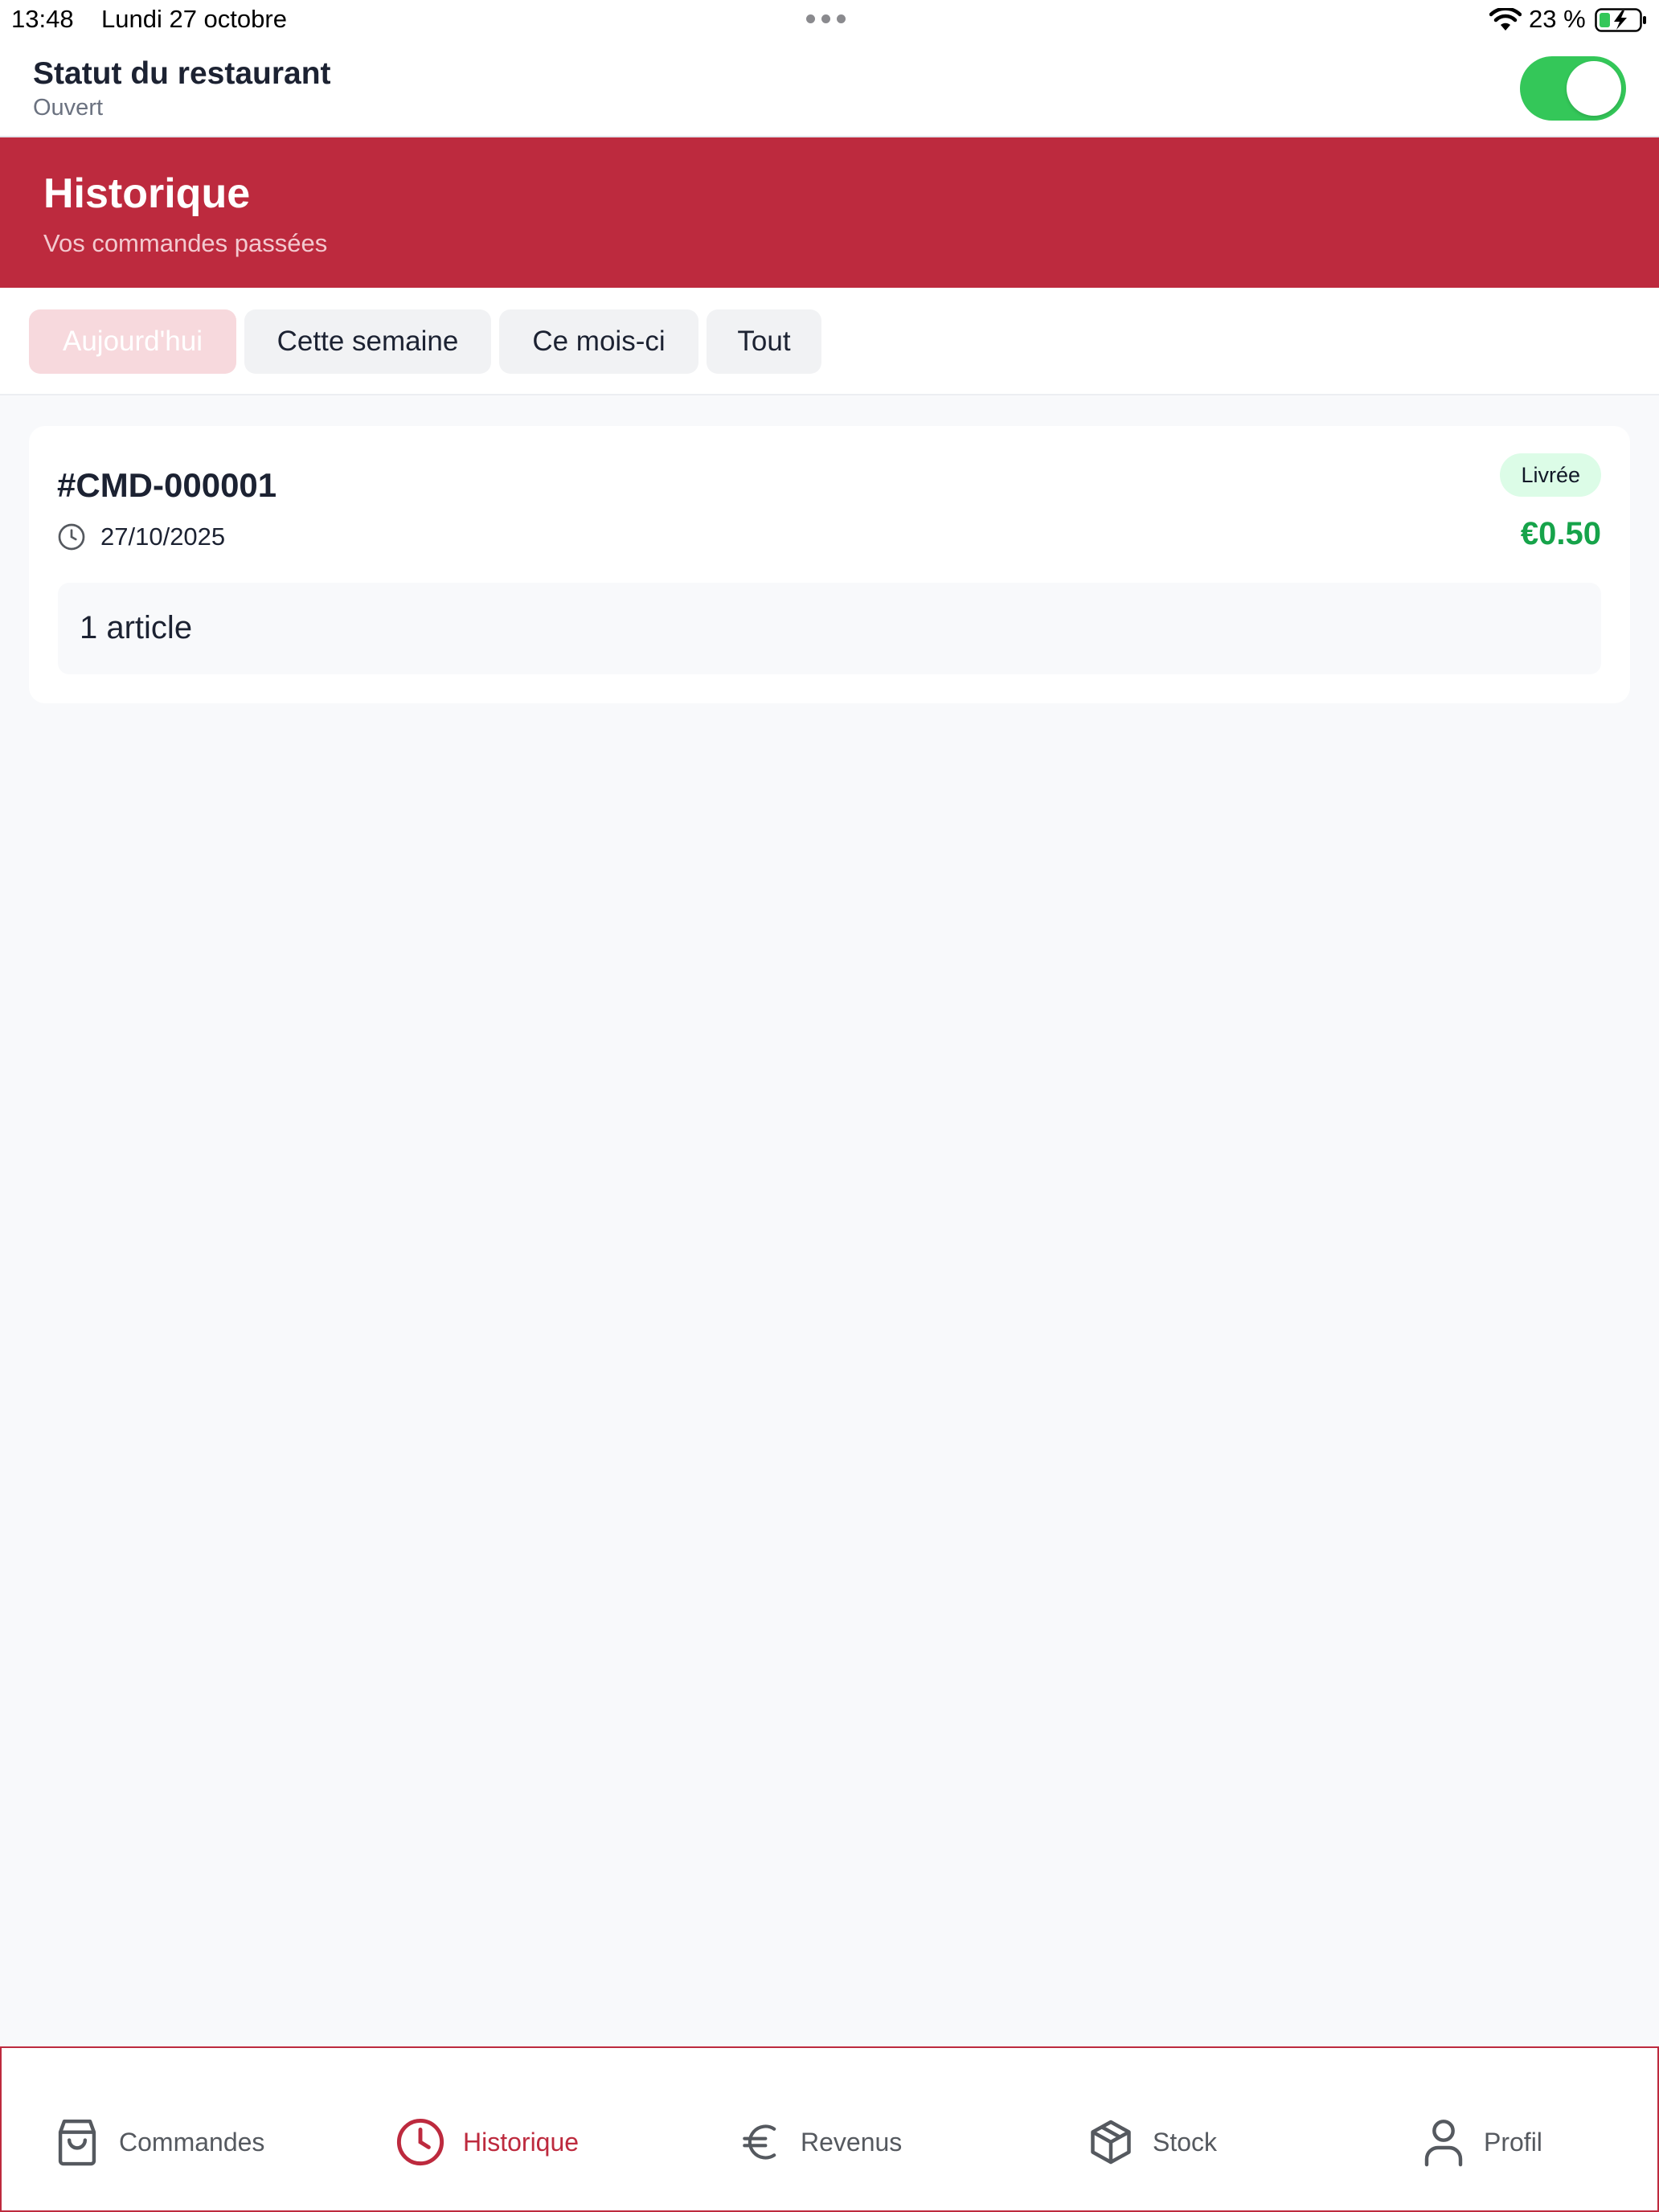 This screenshot has width=1659, height=2212. Describe the element at coordinates (192, 2142) in the screenshot. I see `nav-item-label: Commandes` at that location.